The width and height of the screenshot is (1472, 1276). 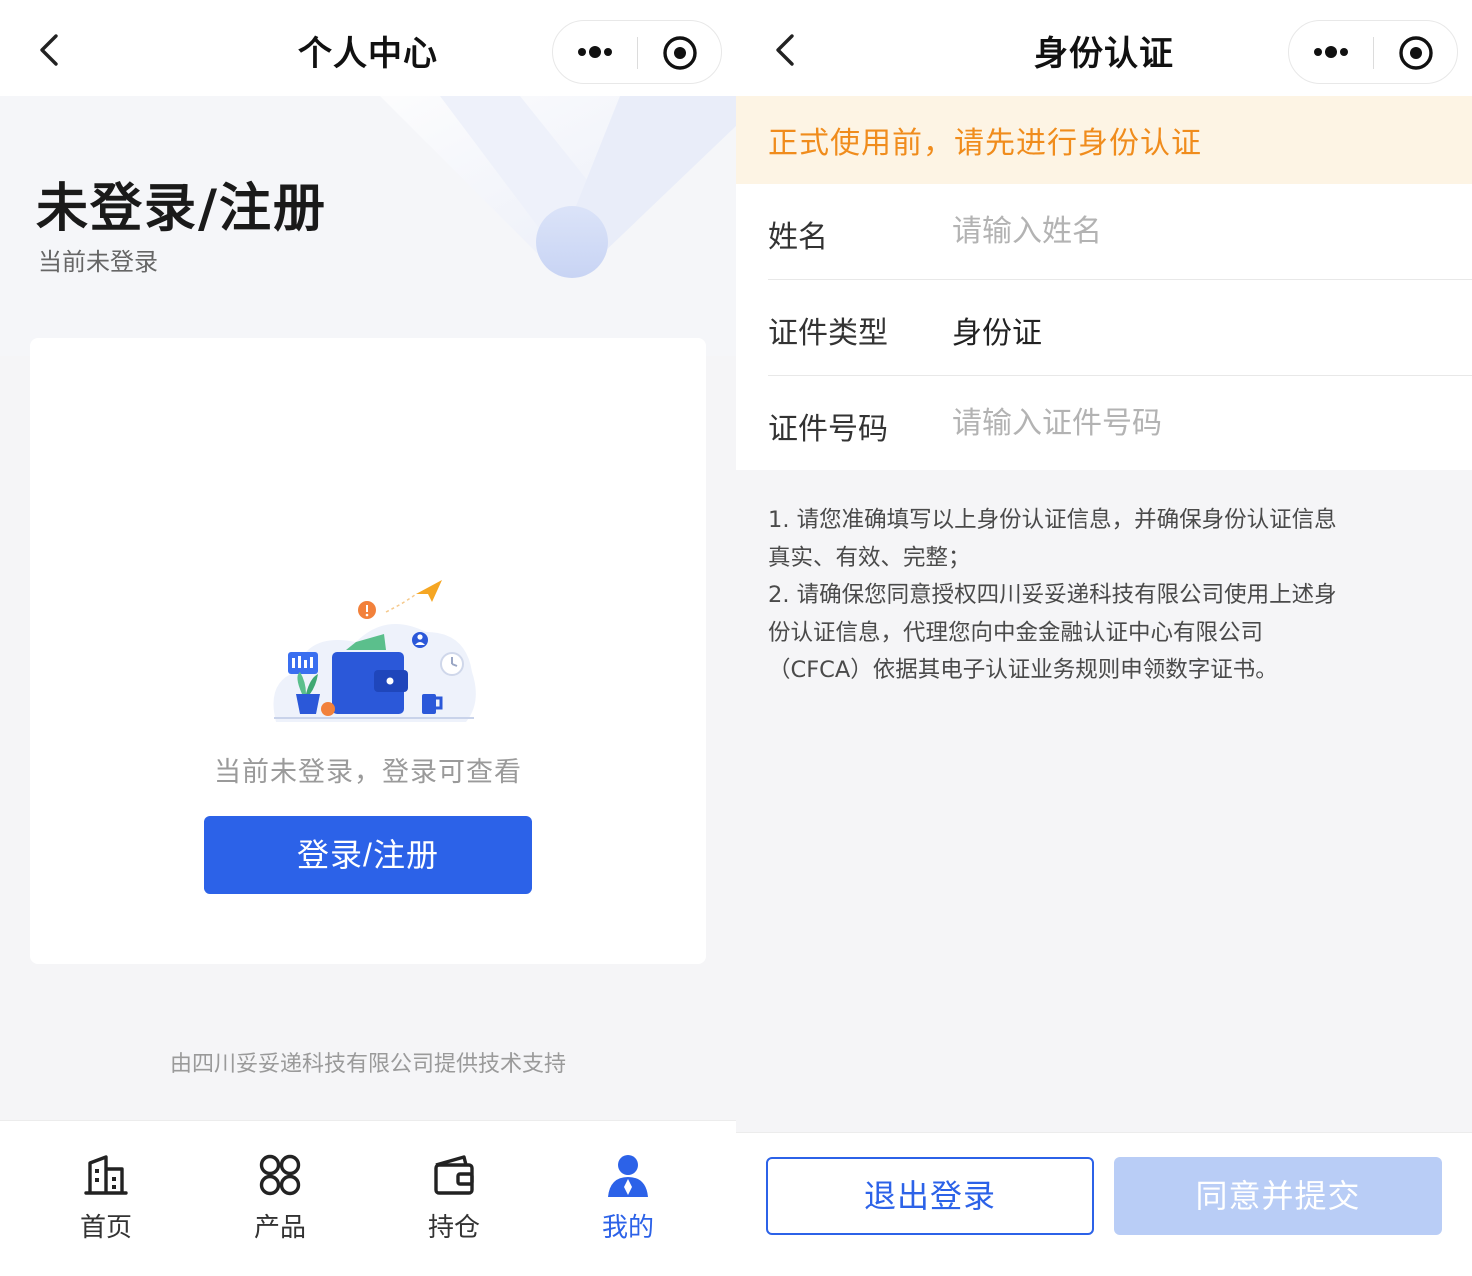 What do you see at coordinates (368, 226) in the screenshot?
I see `profile-header: 未登录/注册 当前未登录` at bounding box center [368, 226].